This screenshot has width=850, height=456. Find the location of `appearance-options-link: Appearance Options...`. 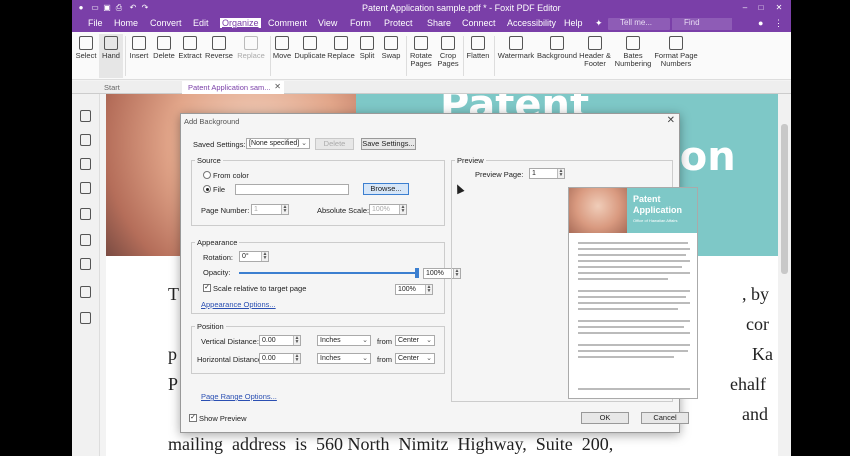

appearance-options-link: Appearance Options... is located at coordinates (238, 304).